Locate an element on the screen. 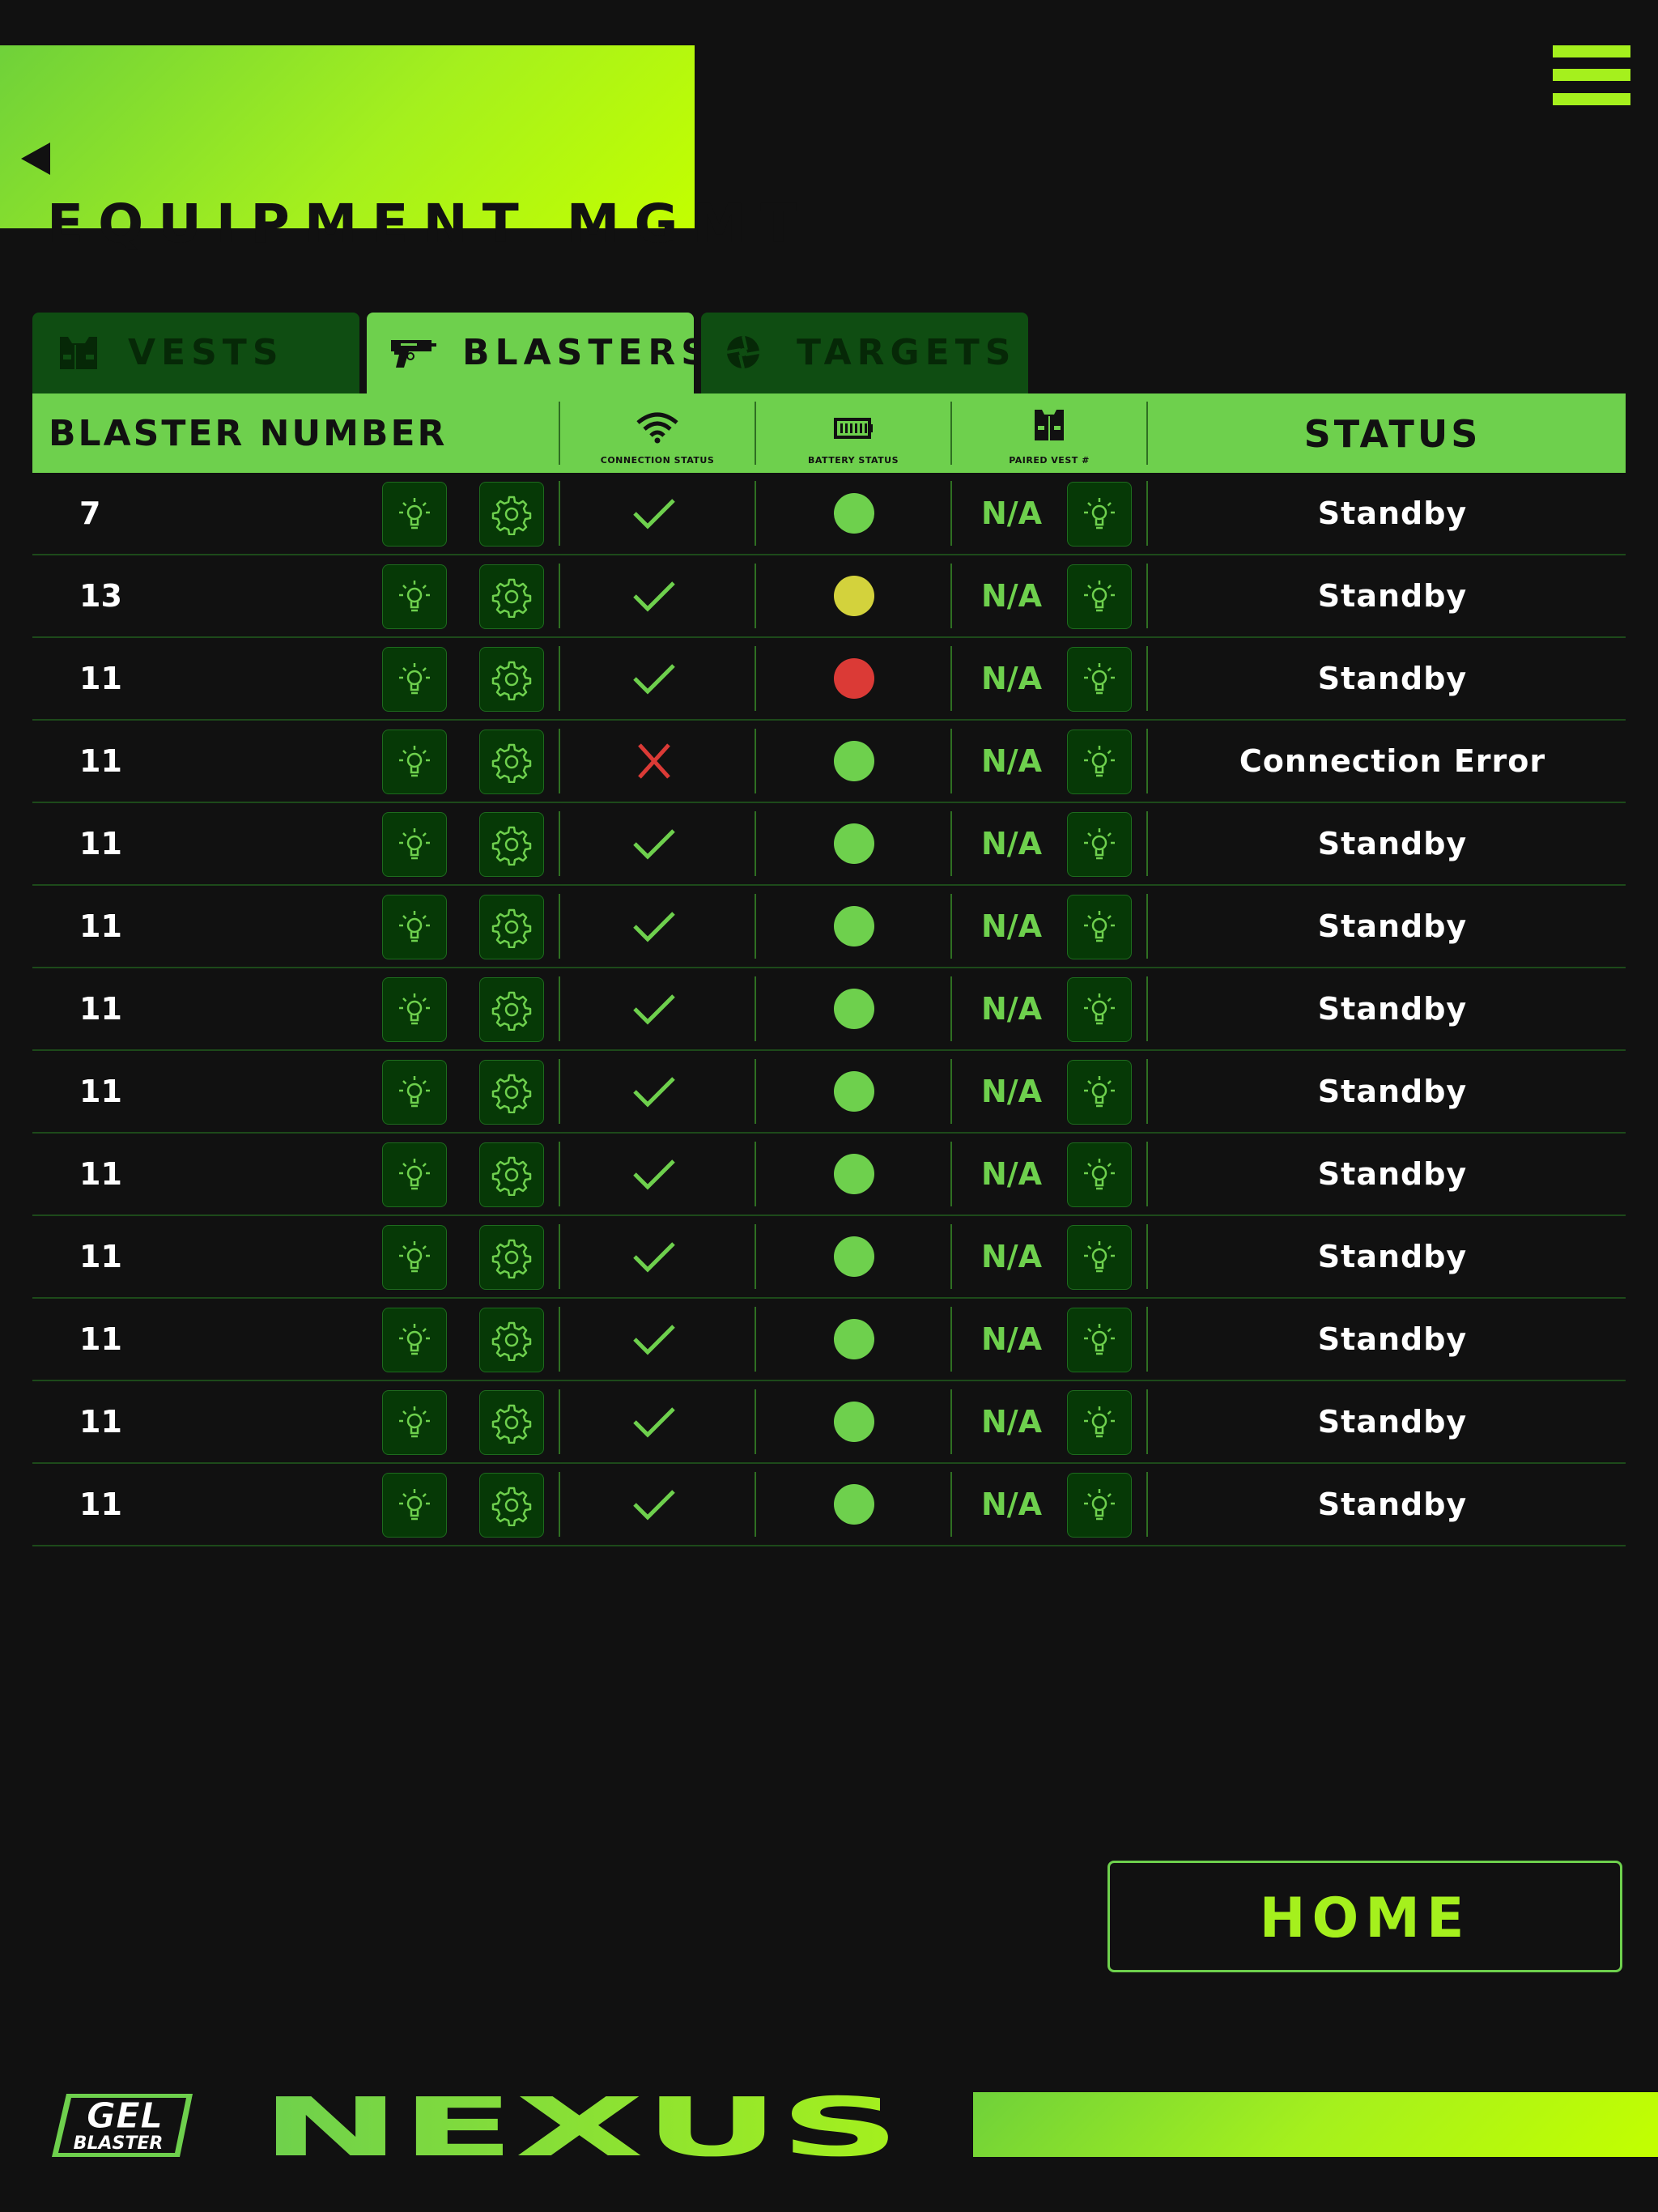 This screenshot has width=1658, height=2212. tab-label: VESTS is located at coordinates (206, 353).